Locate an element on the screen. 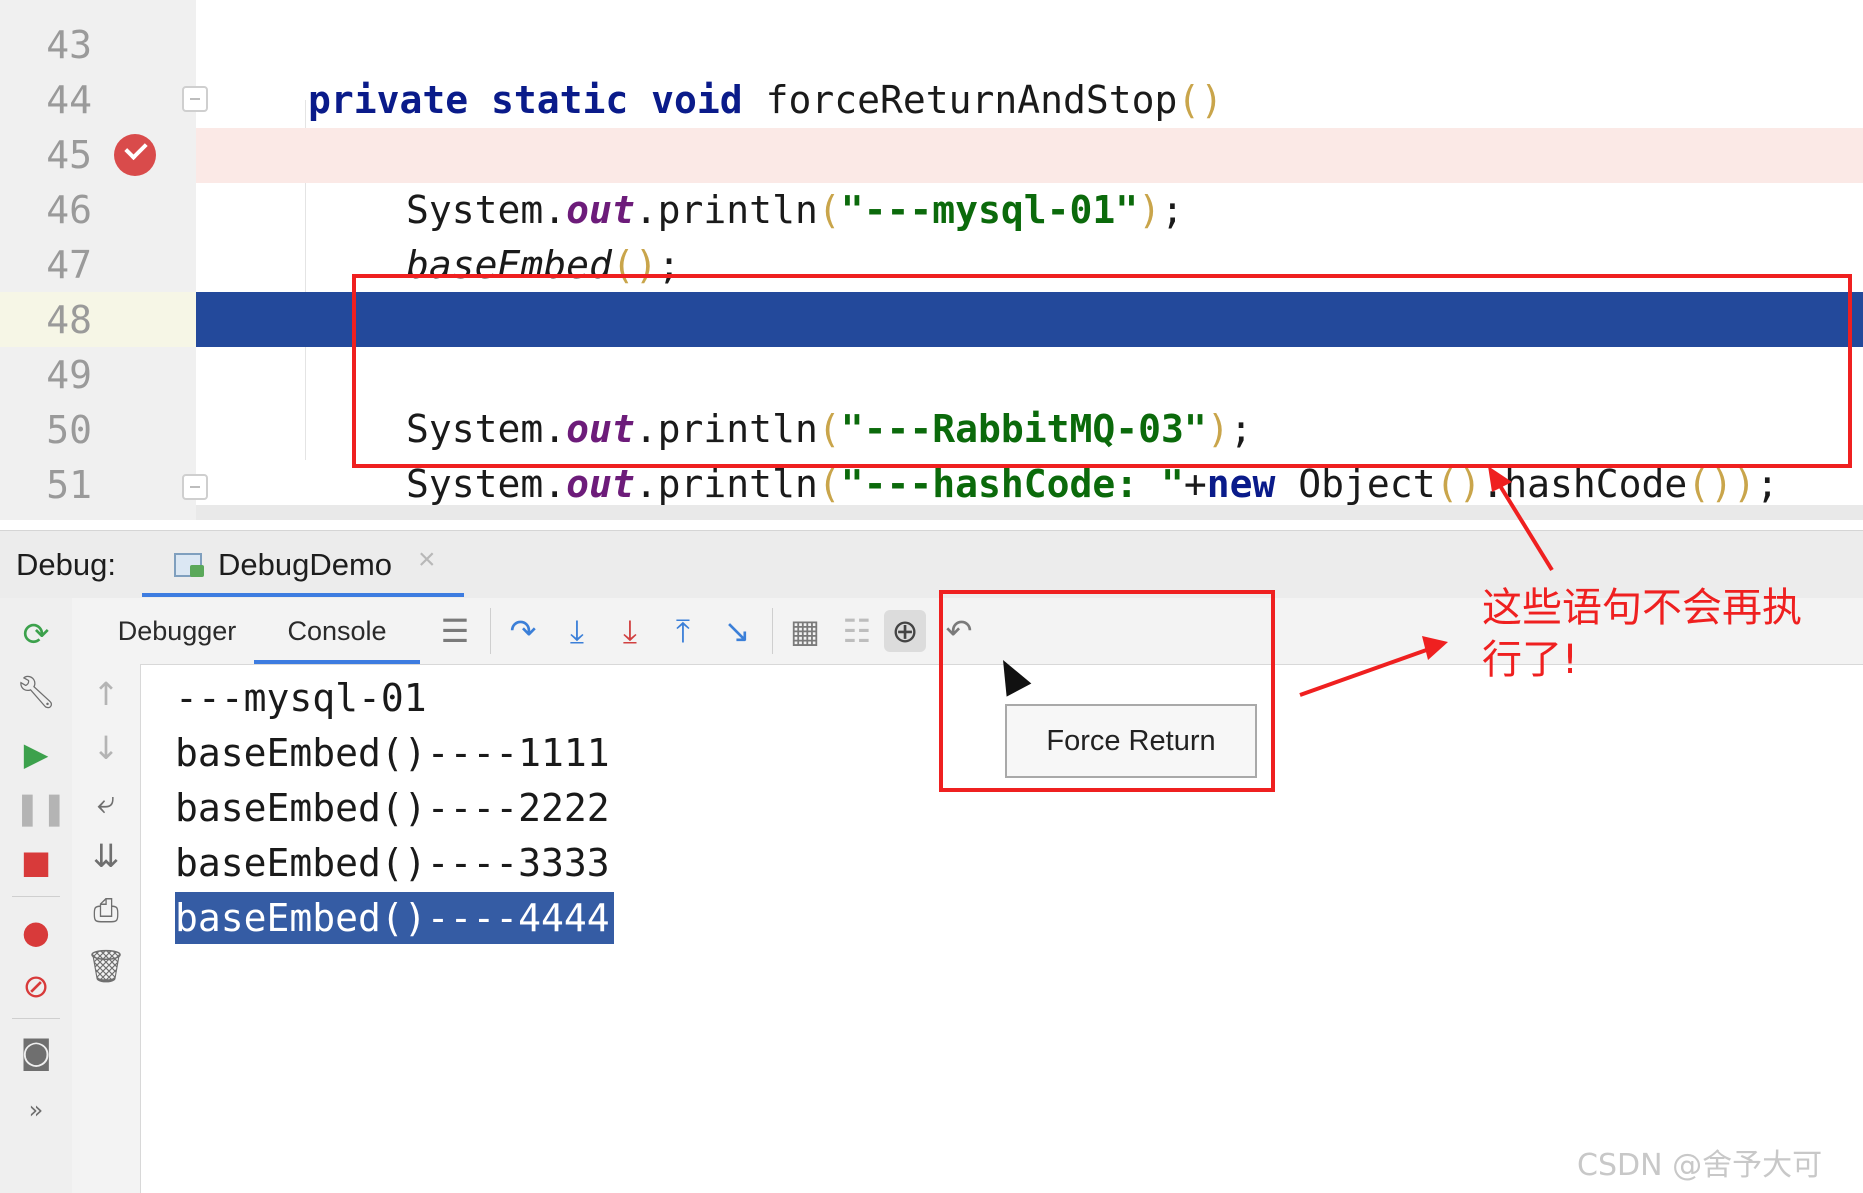  arrow-to-code-box is located at coordinates (1523, 523).